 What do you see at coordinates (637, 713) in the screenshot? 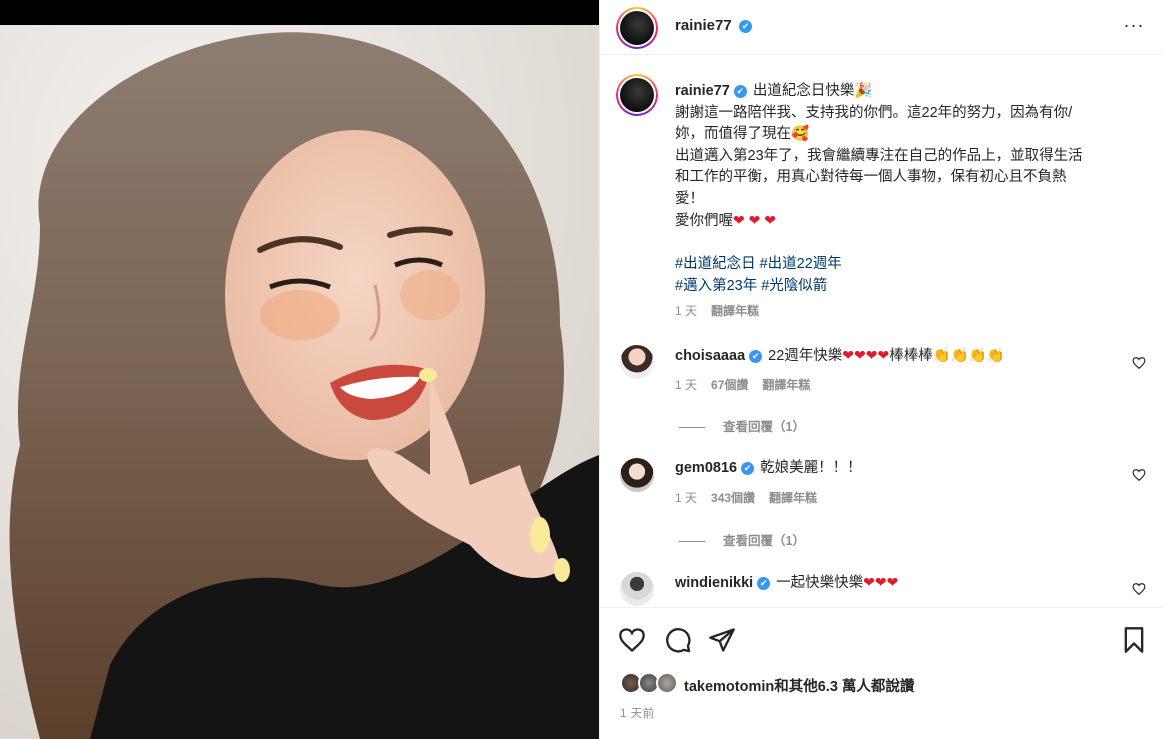
I see `post-timestamp: 1 天前` at bounding box center [637, 713].